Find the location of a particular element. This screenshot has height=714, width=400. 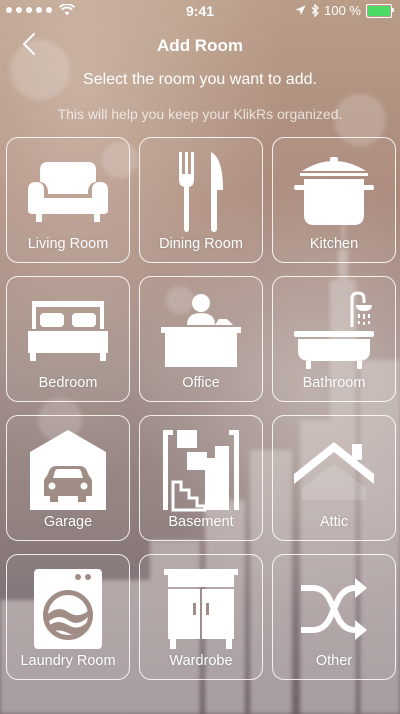

room-tile-other: Other is located at coordinates (334, 617).